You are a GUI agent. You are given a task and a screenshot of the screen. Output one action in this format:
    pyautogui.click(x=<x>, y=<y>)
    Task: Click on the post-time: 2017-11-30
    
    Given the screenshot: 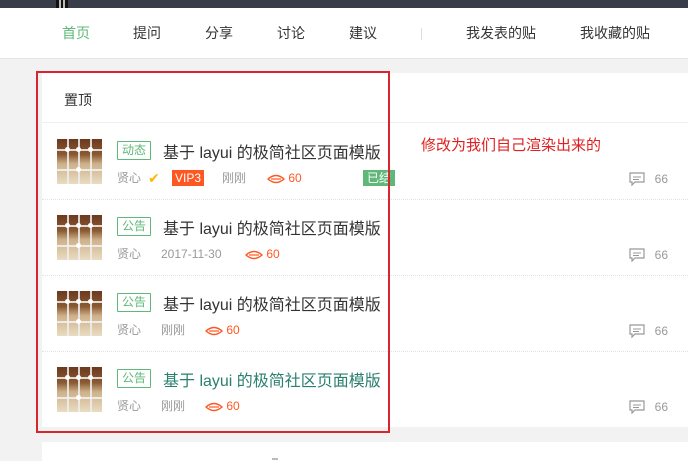 What is the action you would take?
    pyautogui.click(x=191, y=254)
    